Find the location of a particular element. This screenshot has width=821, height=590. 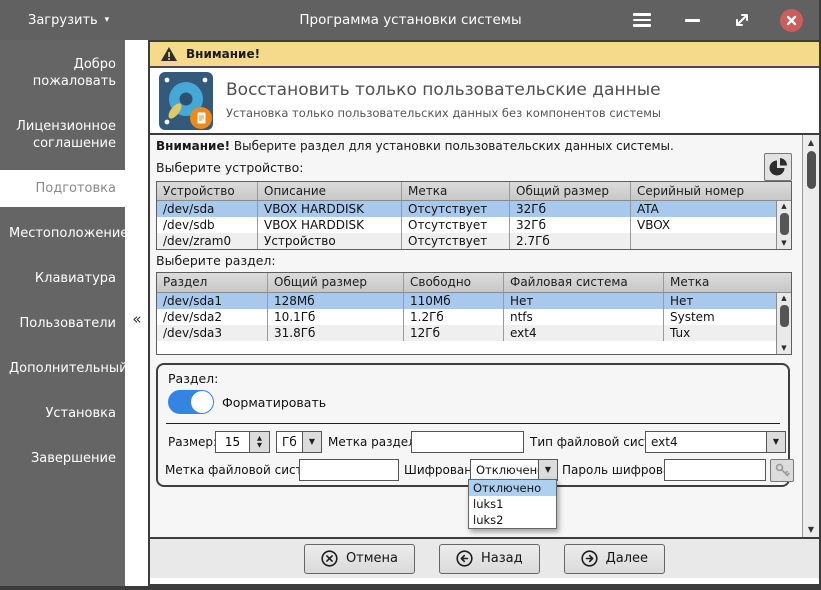

close-button is located at coordinates (791, 20).